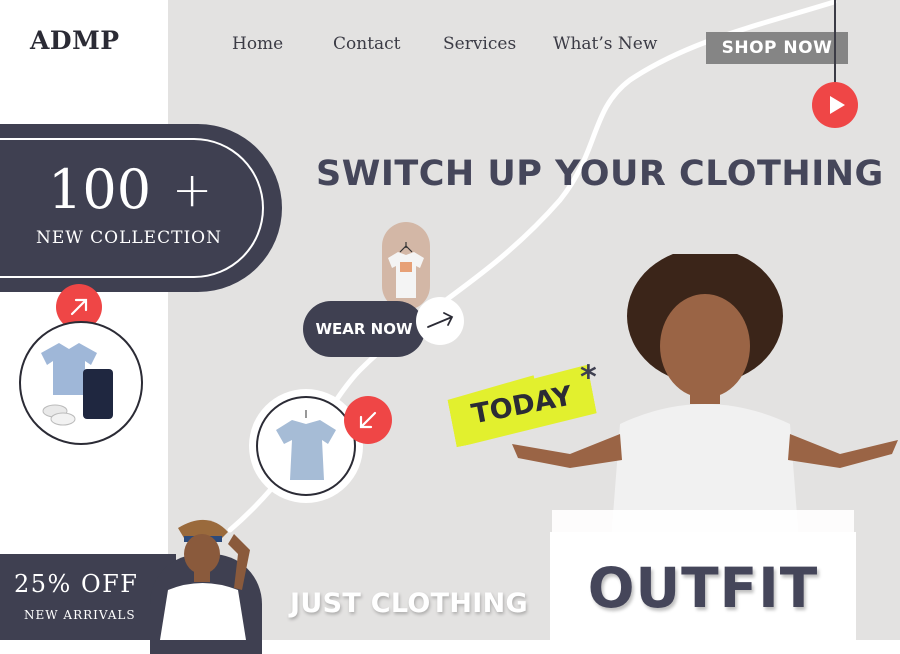 This screenshot has height=654, width=900. Describe the element at coordinates (76, 584) in the screenshot. I see `promo-discount: 25% OFF` at that location.